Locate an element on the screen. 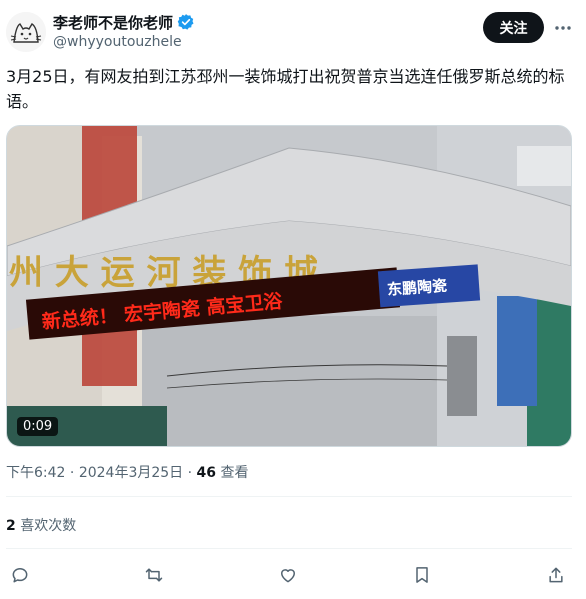 The width and height of the screenshot is (586, 599). likes-count: 2 is located at coordinates (11, 526).